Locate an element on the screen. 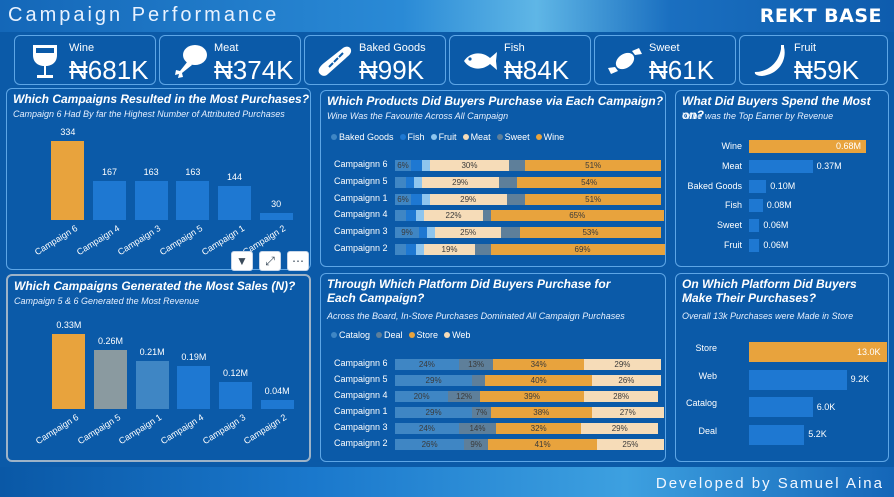  segment: 32% is located at coordinates (539, 428).